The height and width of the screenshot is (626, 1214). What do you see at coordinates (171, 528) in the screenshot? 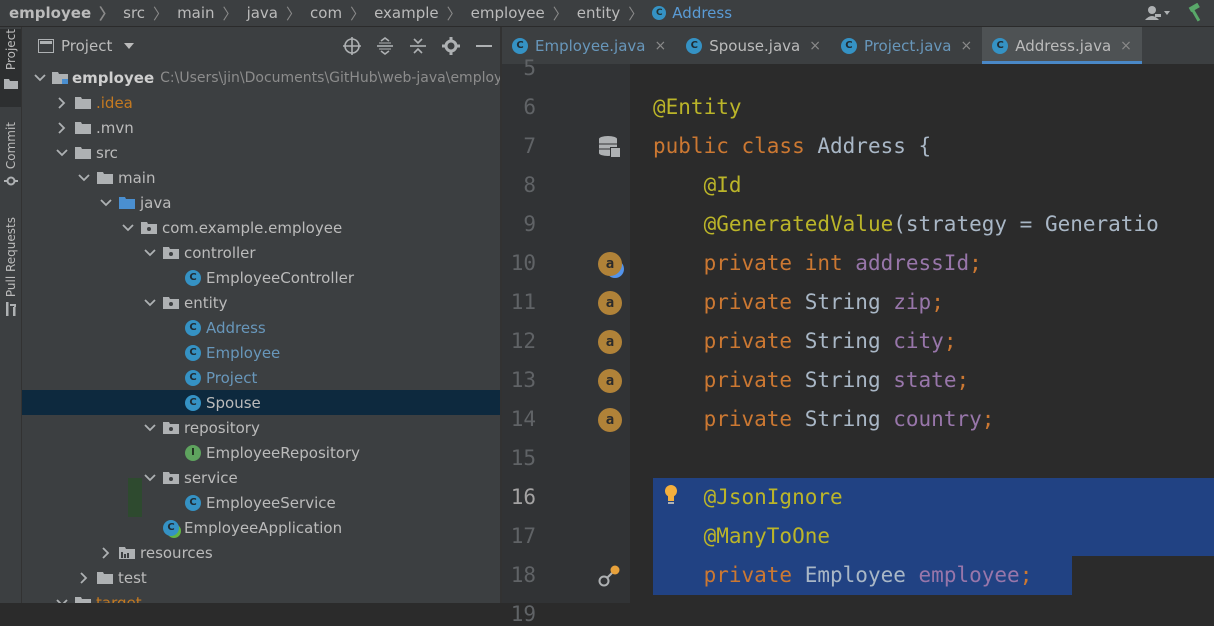
I see `spring-app-icon: C` at bounding box center [171, 528].